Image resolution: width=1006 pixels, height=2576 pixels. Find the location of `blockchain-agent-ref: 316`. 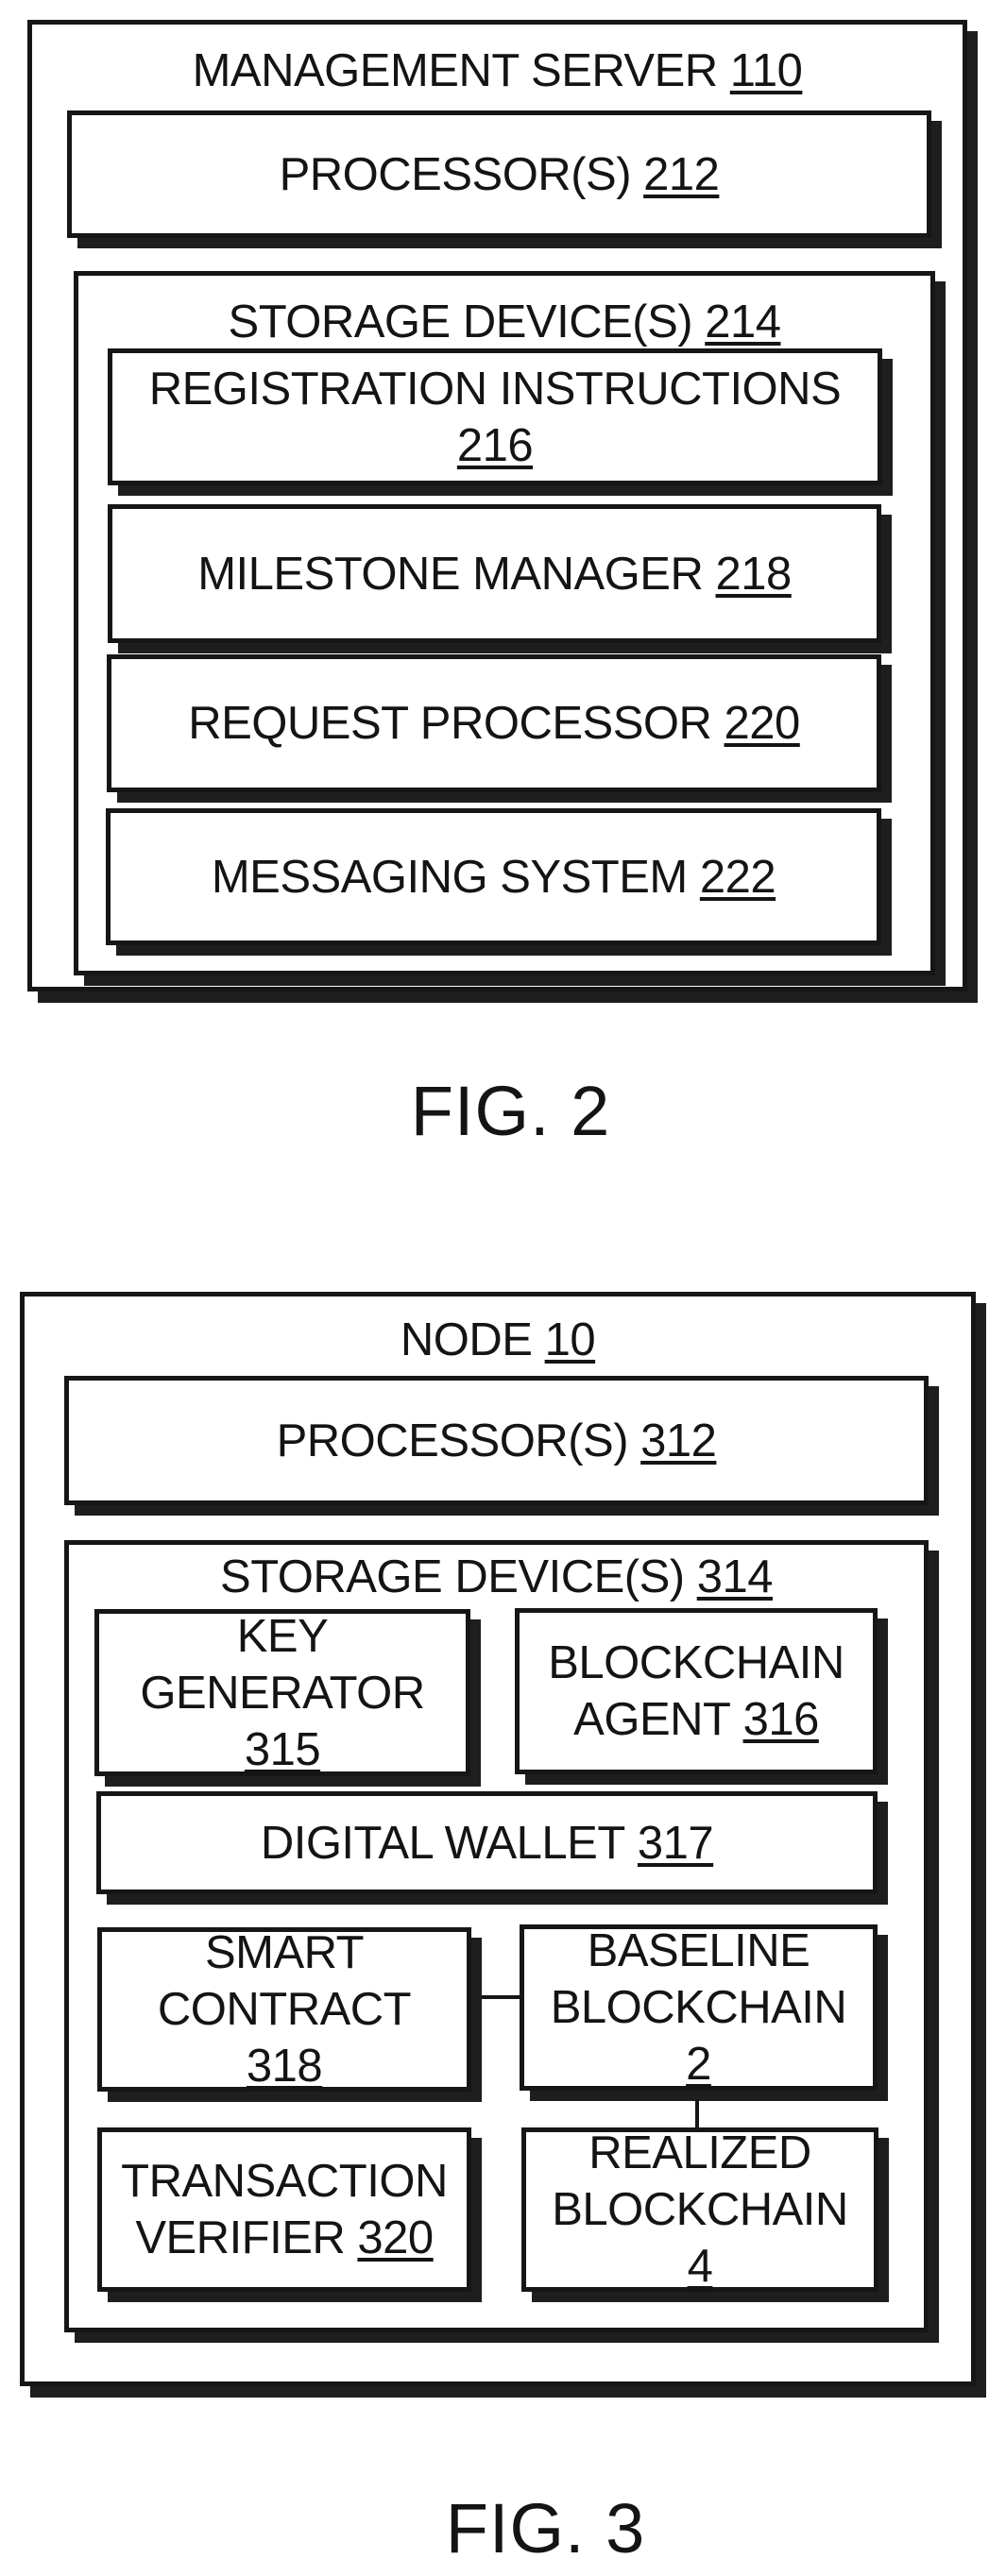

blockchain-agent-ref: 316 is located at coordinates (781, 1719).